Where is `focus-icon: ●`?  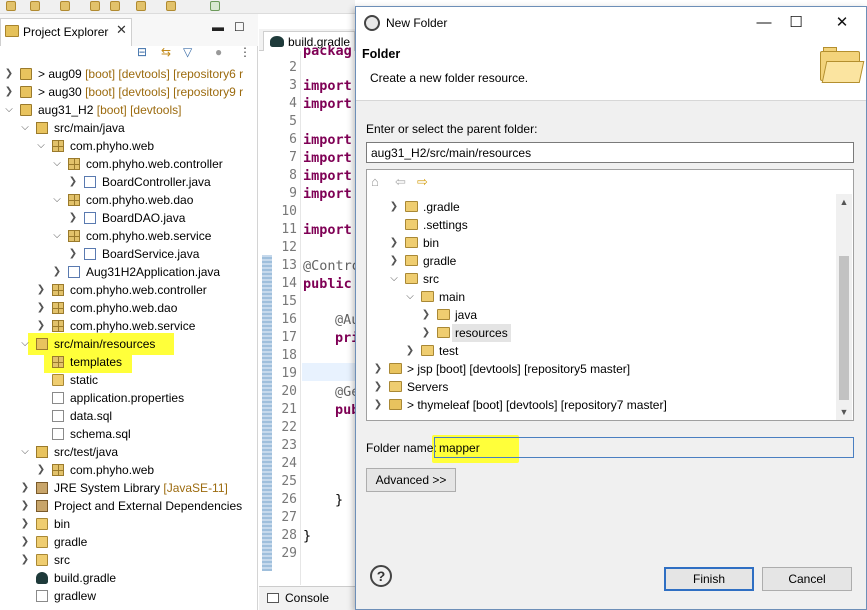 focus-icon: ● is located at coordinates (218, 52).